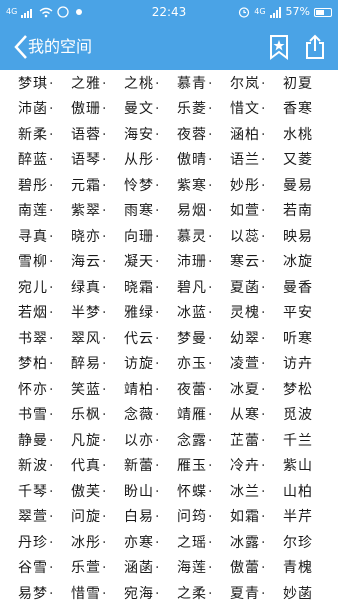  Describe the element at coordinates (86, 160) in the screenshot. I see `name-text: 语琴` at that location.